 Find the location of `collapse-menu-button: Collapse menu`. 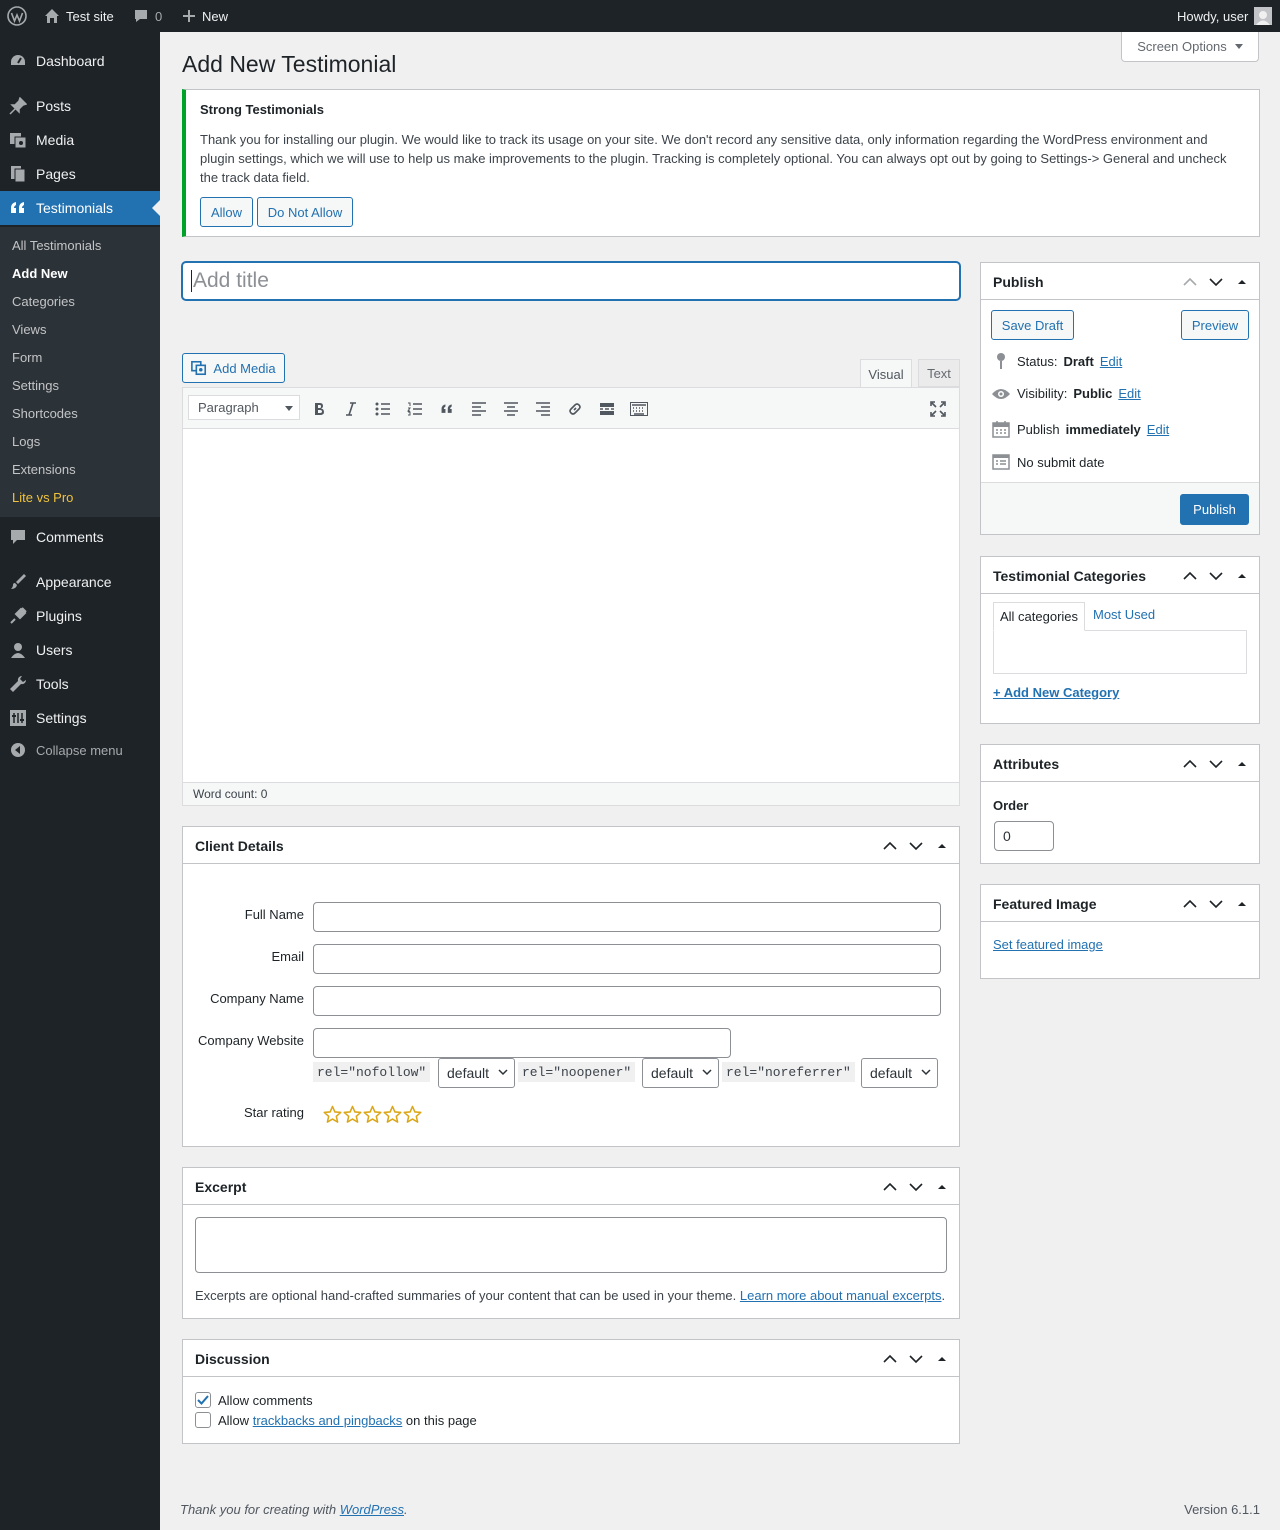

collapse-menu-button: Collapse menu is located at coordinates (80, 750).